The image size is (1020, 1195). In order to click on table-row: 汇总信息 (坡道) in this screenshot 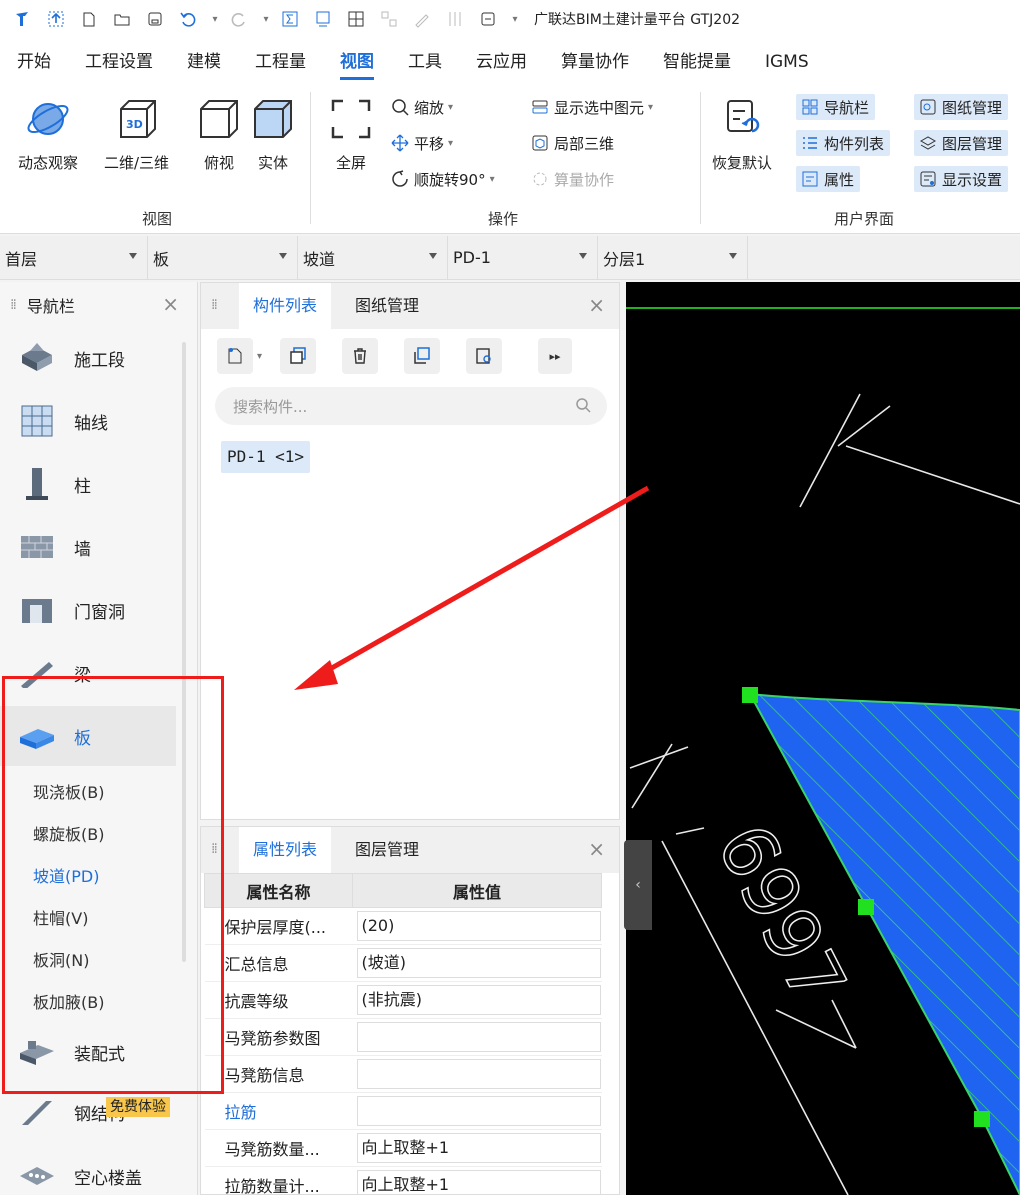, I will do `click(403, 963)`.